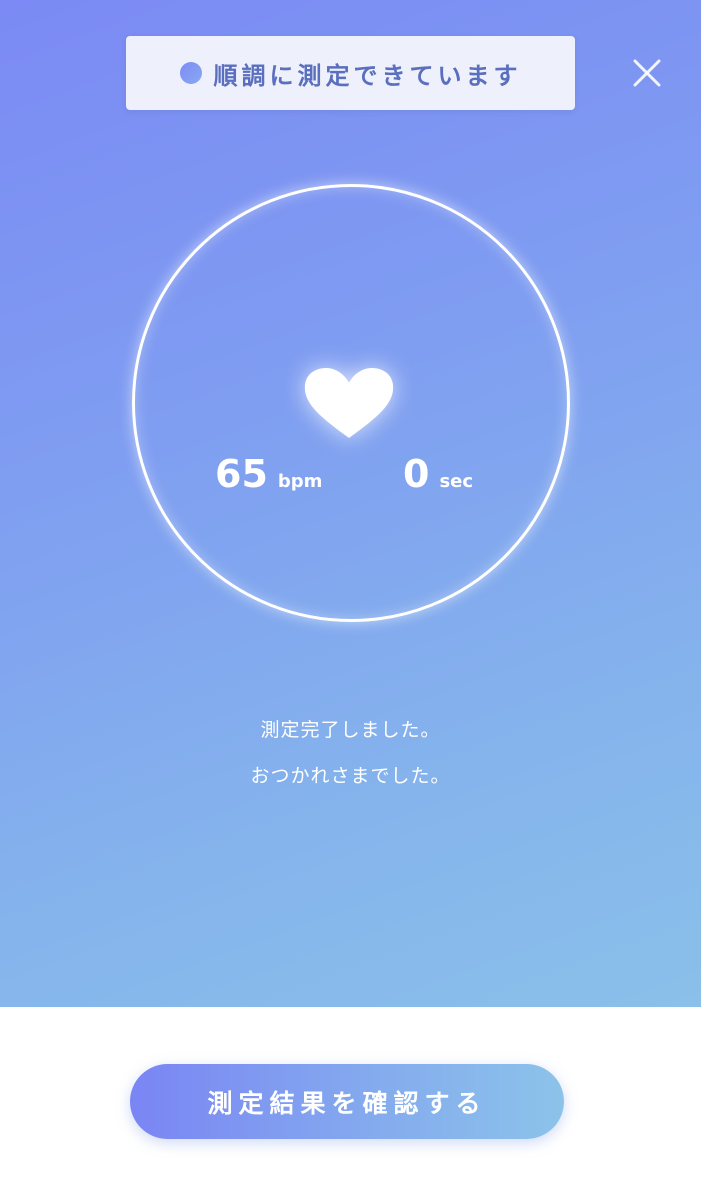 The width and height of the screenshot is (701, 1200). Describe the element at coordinates (350, 730) in the screenshot. I see `completion-message: 測定完了しました。` at that location.